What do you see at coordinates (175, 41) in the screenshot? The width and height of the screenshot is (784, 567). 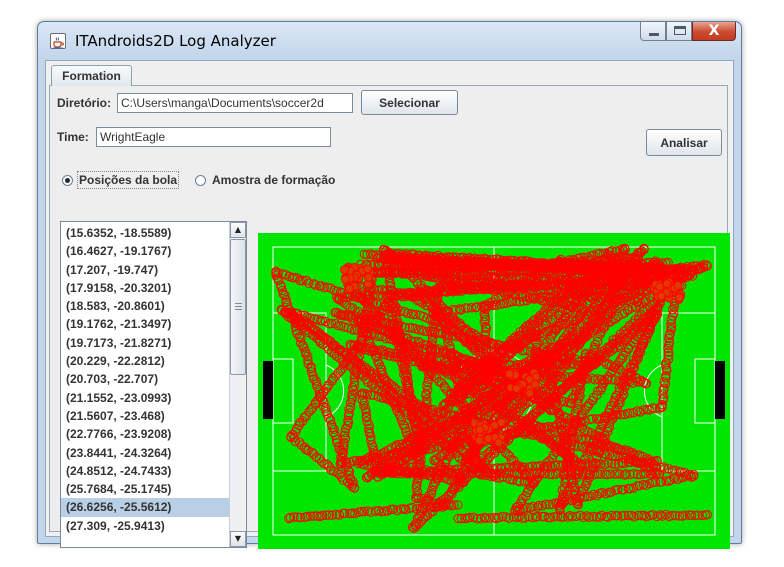 I see `window-title: ITAndroids2D Log Analyzer` at bounding box center [175, 41].